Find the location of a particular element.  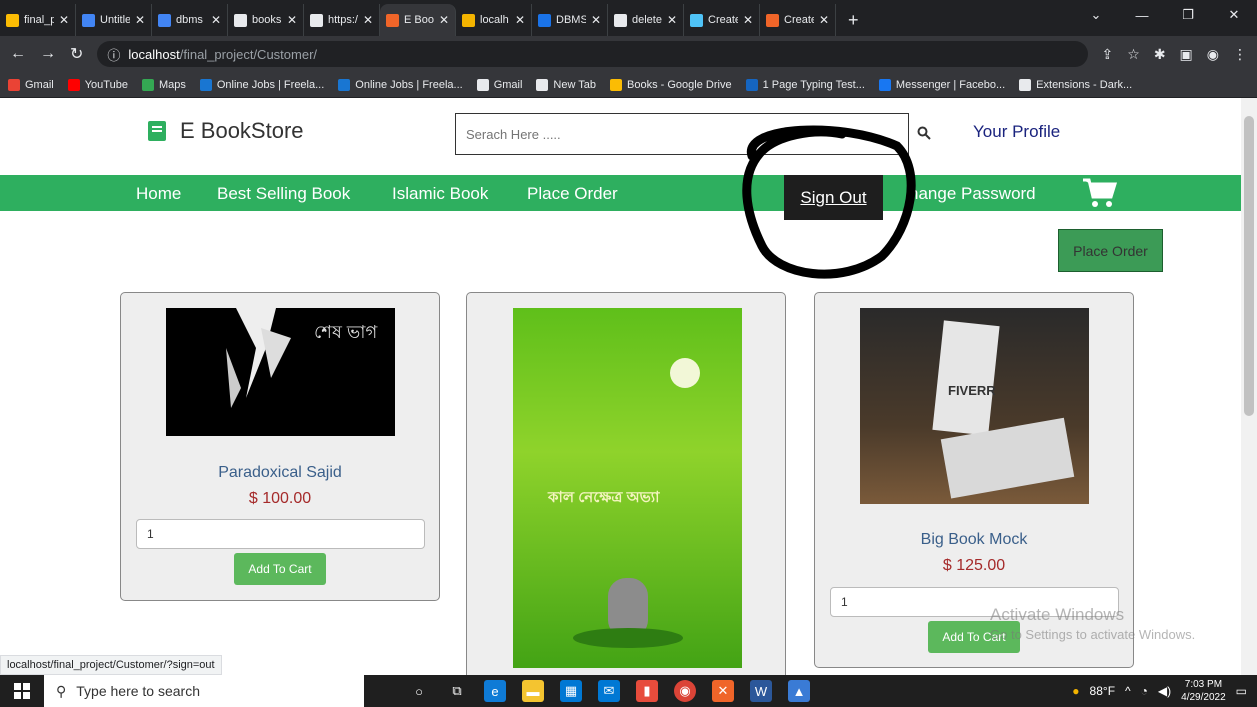

volume-icon: ◀) is located at coordinates (1164, 691).